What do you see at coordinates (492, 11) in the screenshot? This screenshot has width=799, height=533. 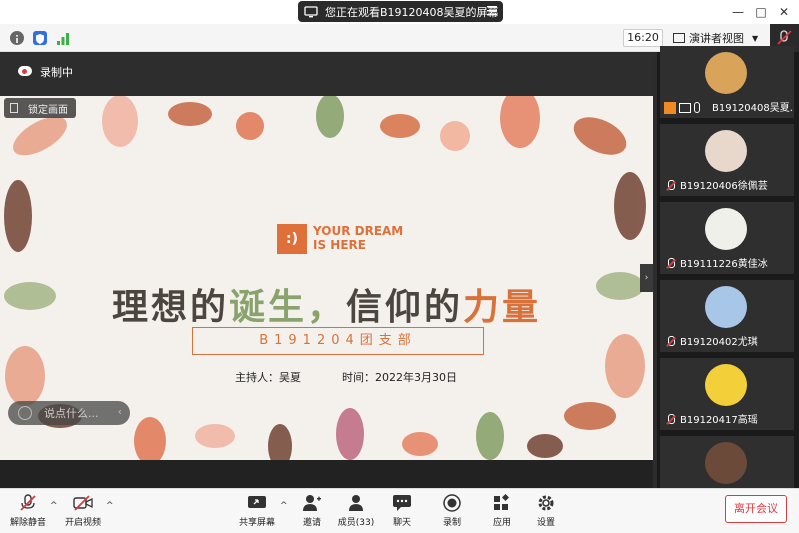 I see `menu-icon` at bounding box center [492, 11].